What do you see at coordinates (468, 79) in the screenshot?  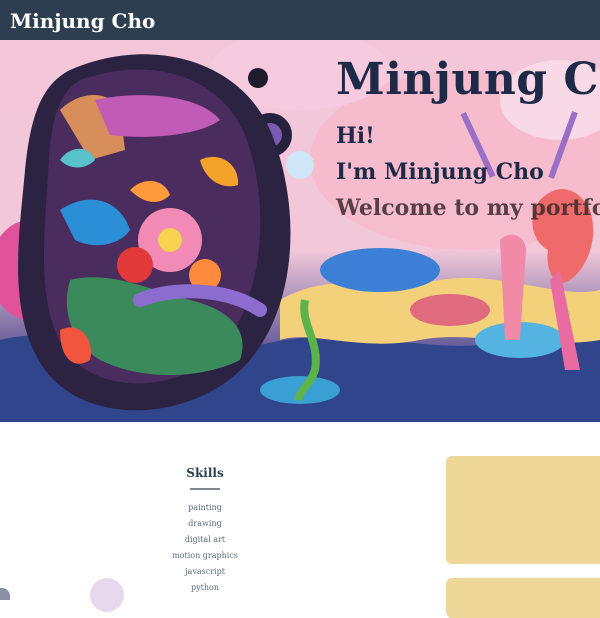 I see `hero-title: Minjung Cho` at bounding box center [468, 79].